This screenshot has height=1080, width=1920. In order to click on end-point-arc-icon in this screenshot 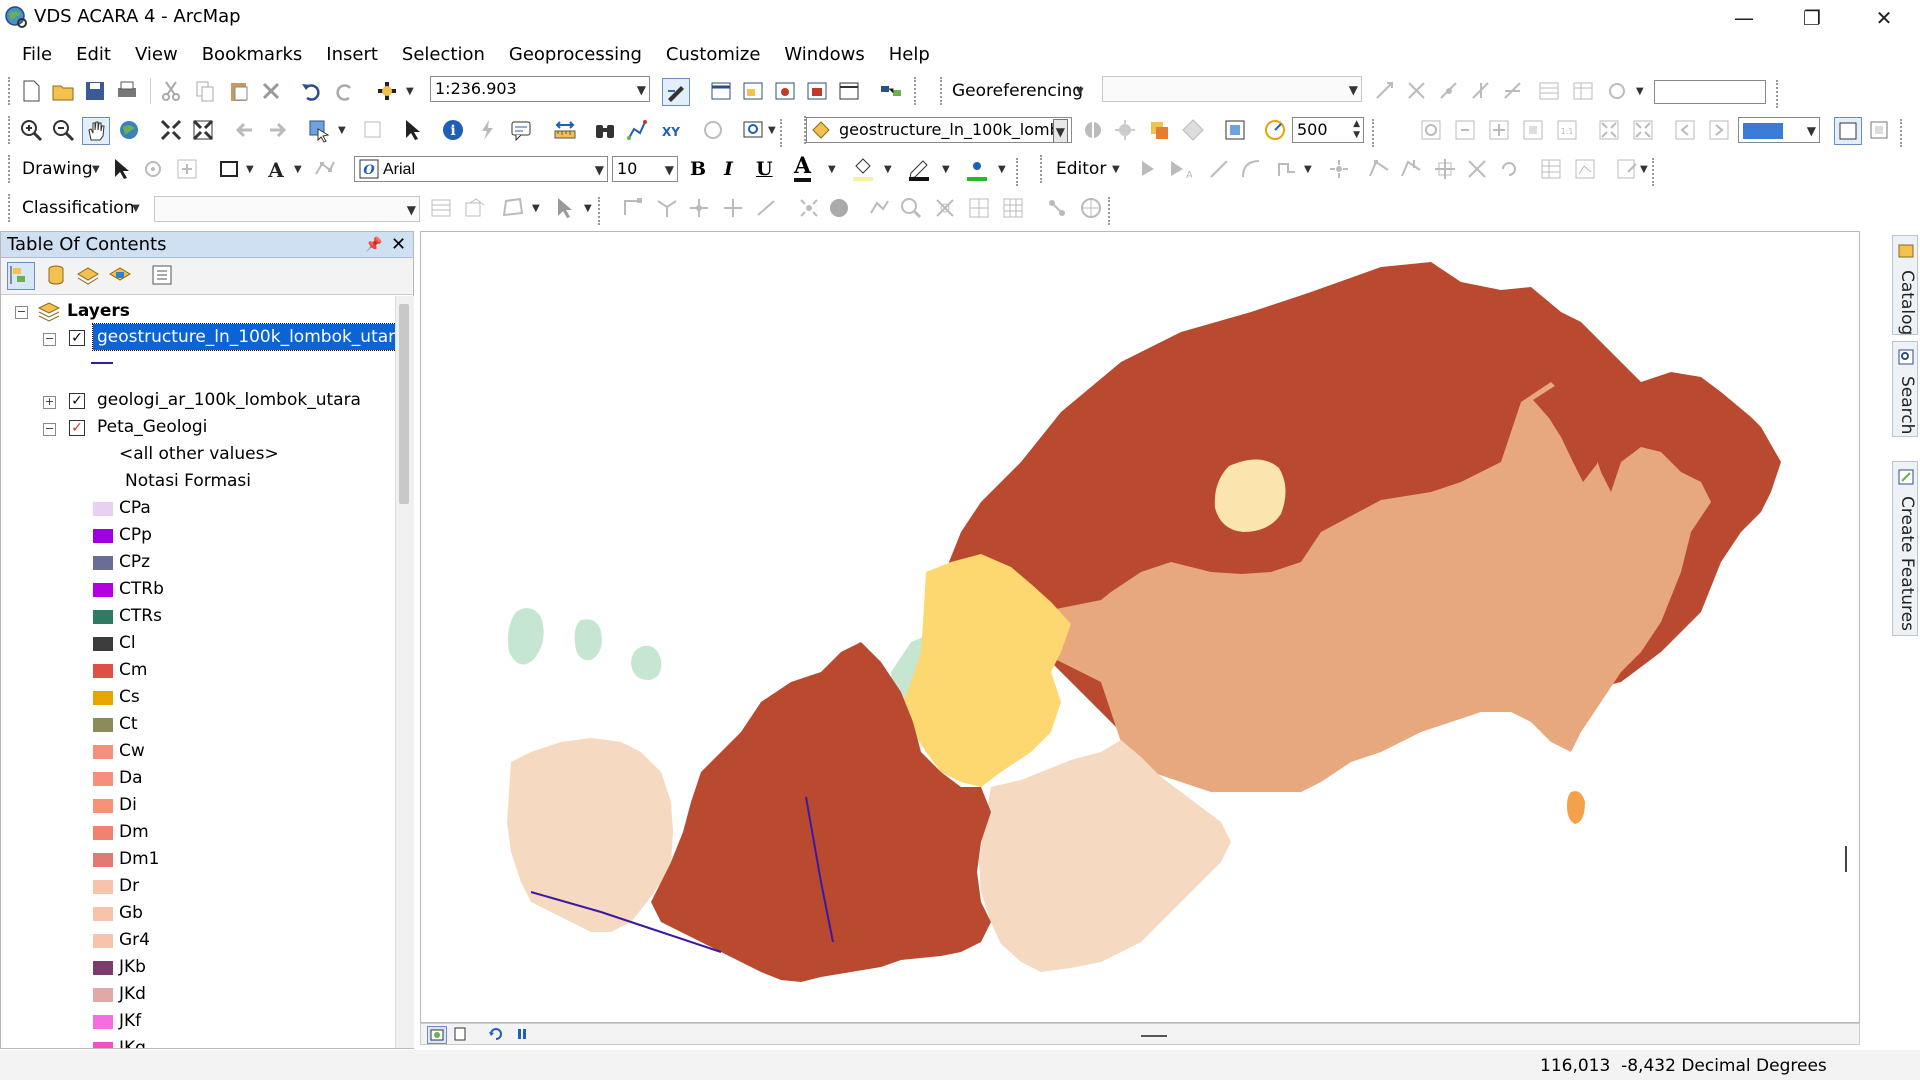, I will do `click(1251, 169)`.